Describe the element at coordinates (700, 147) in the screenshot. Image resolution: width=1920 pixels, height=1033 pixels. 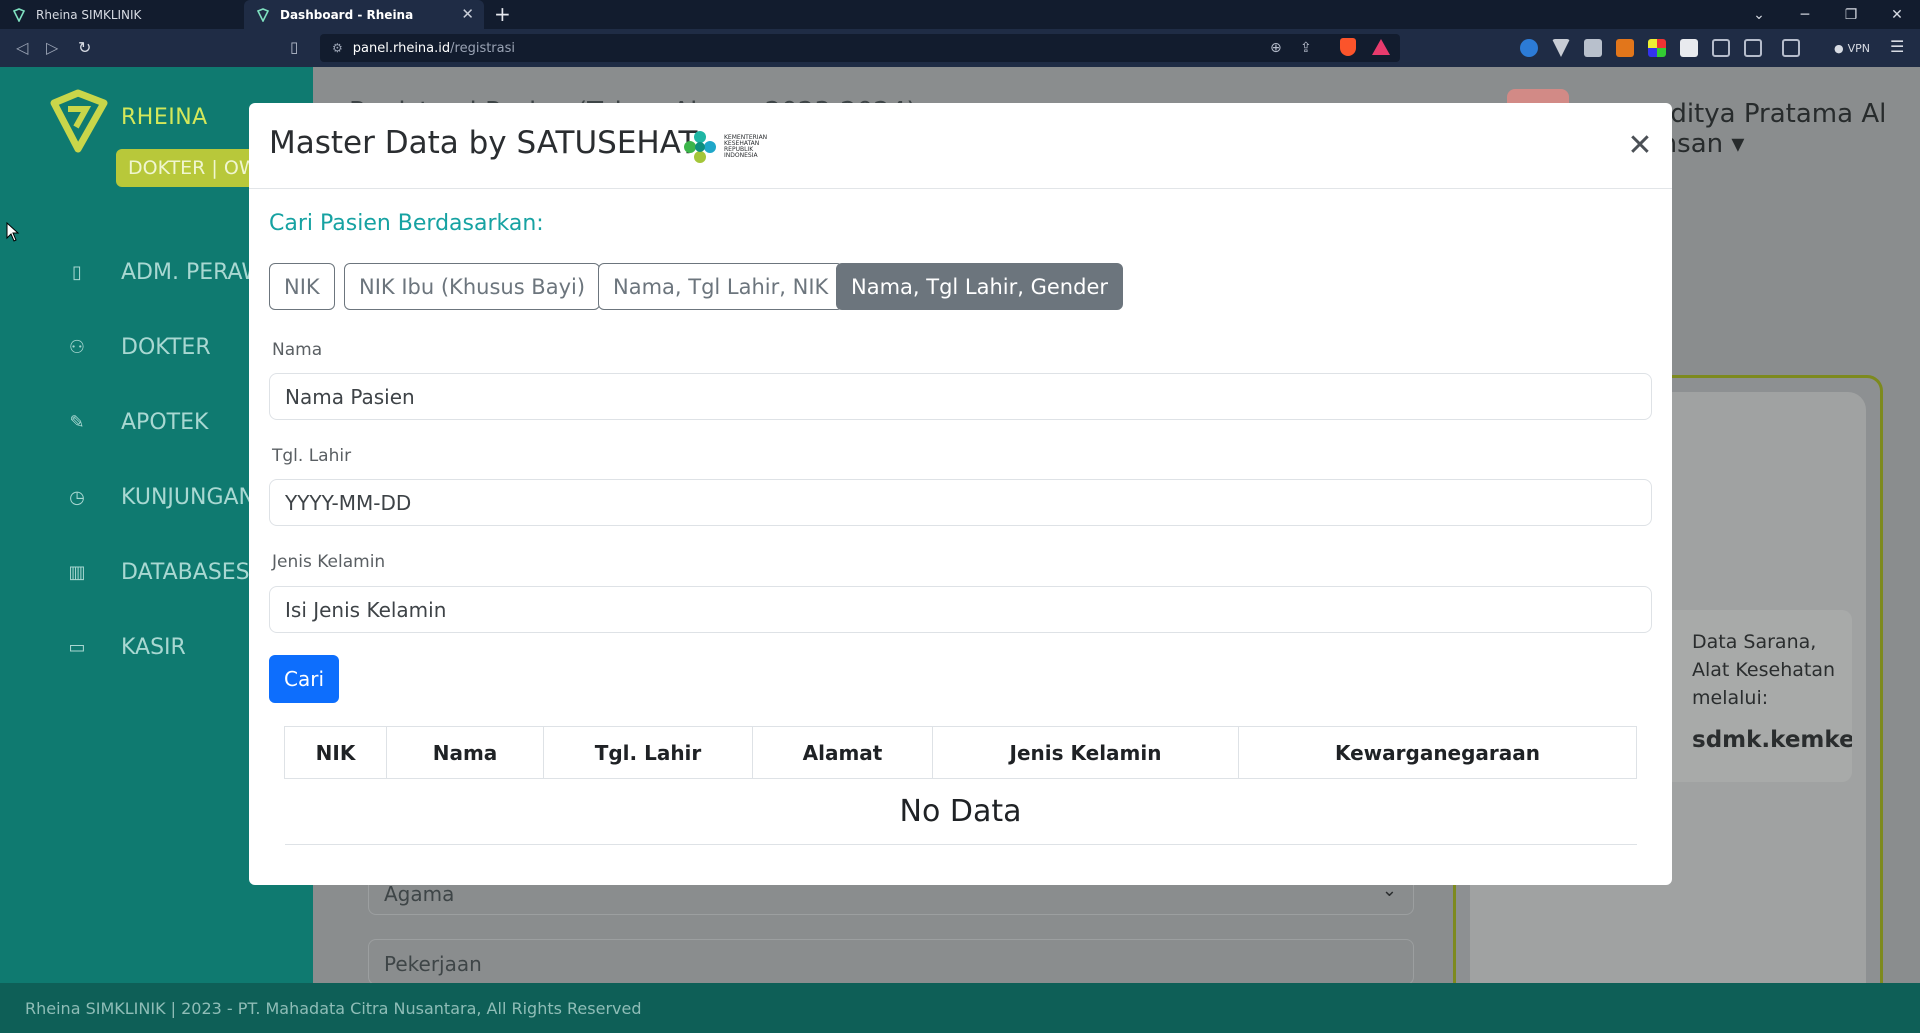
I see `kemenkes-logo-icon` at that location.